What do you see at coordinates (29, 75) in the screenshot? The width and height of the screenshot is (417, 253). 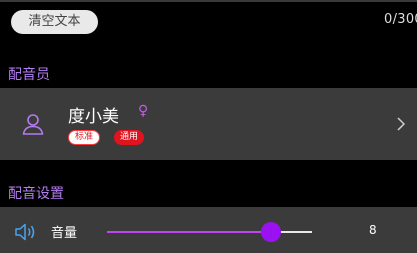 I see `voice-section-title: 配音员` at bounding box center [29, 75].